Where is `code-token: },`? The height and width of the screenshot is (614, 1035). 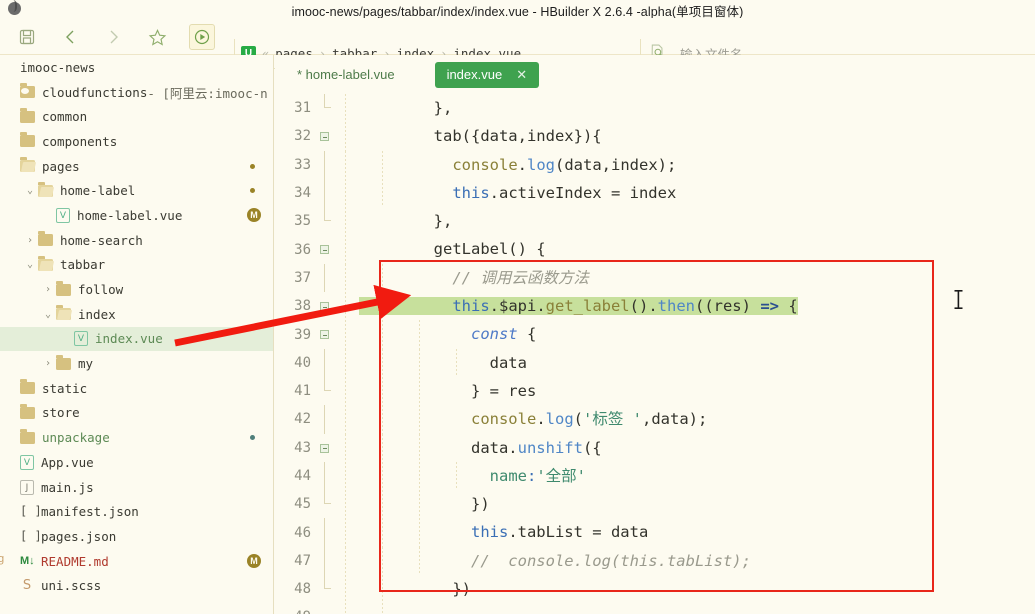
code-token: }, is located at coordinates (406, 108).